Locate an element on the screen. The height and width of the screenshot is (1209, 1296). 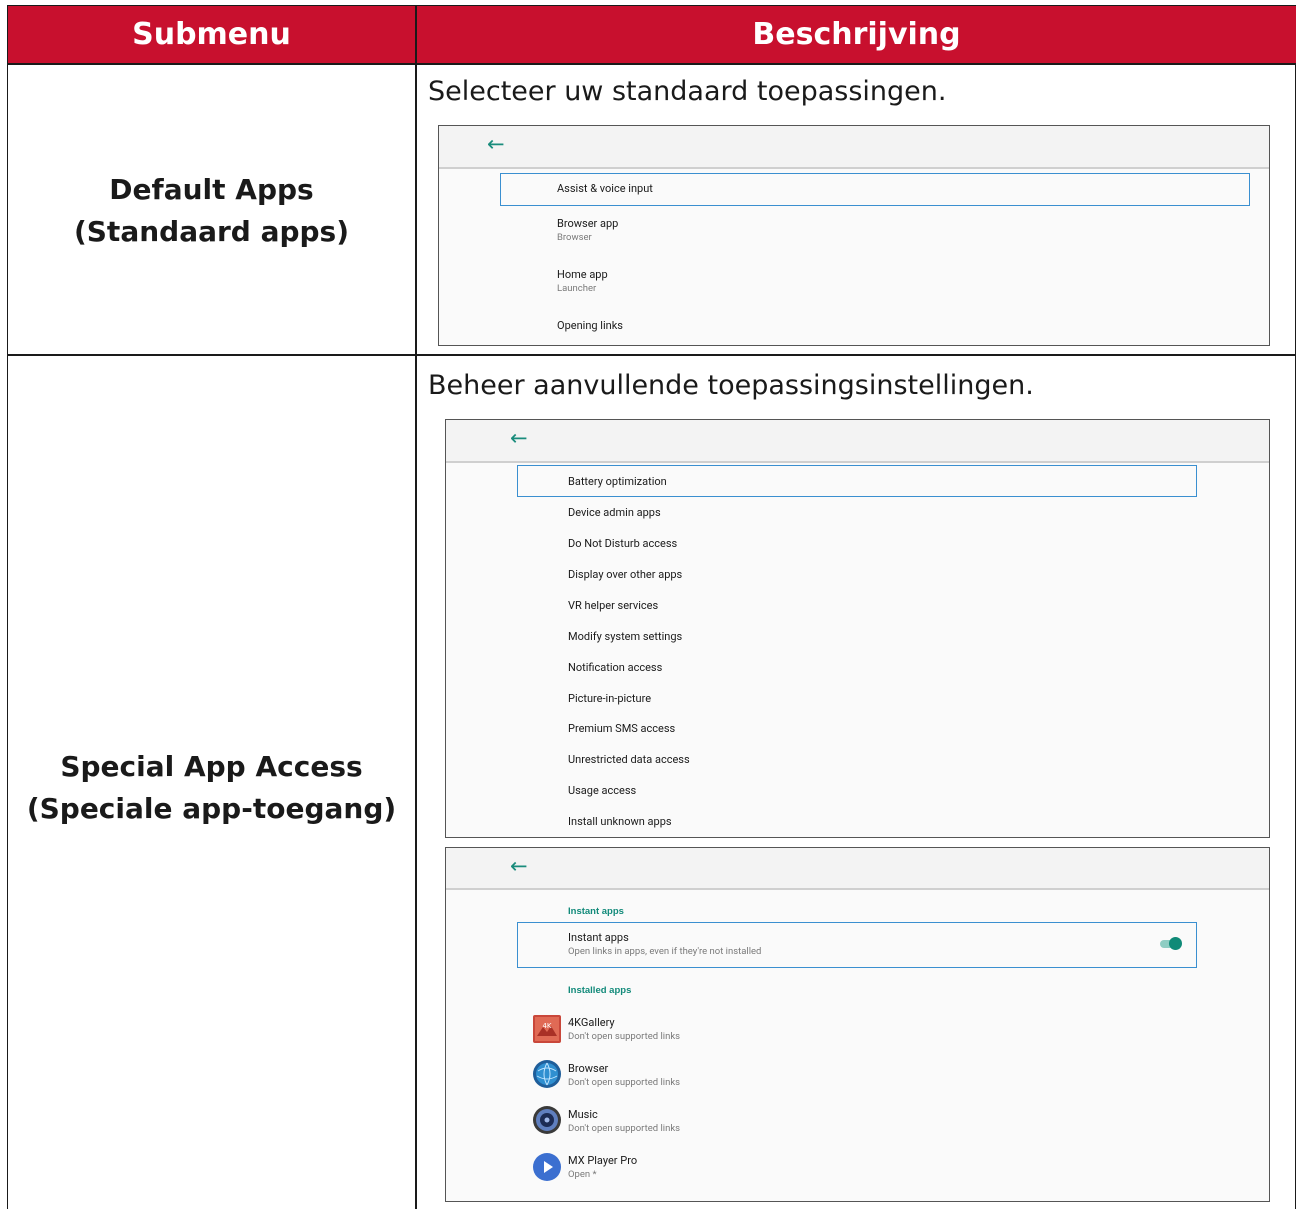
list-item-device-admin: Device admin apps is located at coordinates (614, 512).